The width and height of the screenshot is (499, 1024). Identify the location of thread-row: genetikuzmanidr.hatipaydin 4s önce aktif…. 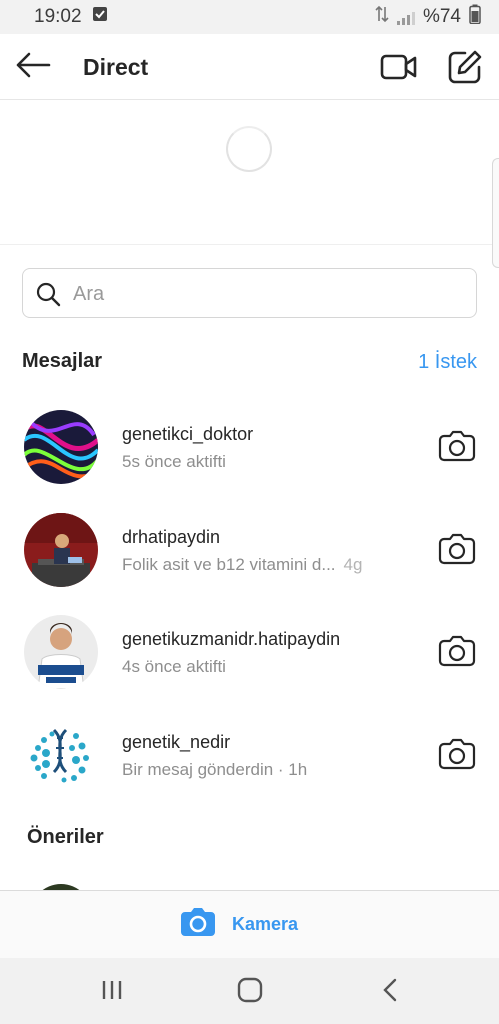
(249, 657).